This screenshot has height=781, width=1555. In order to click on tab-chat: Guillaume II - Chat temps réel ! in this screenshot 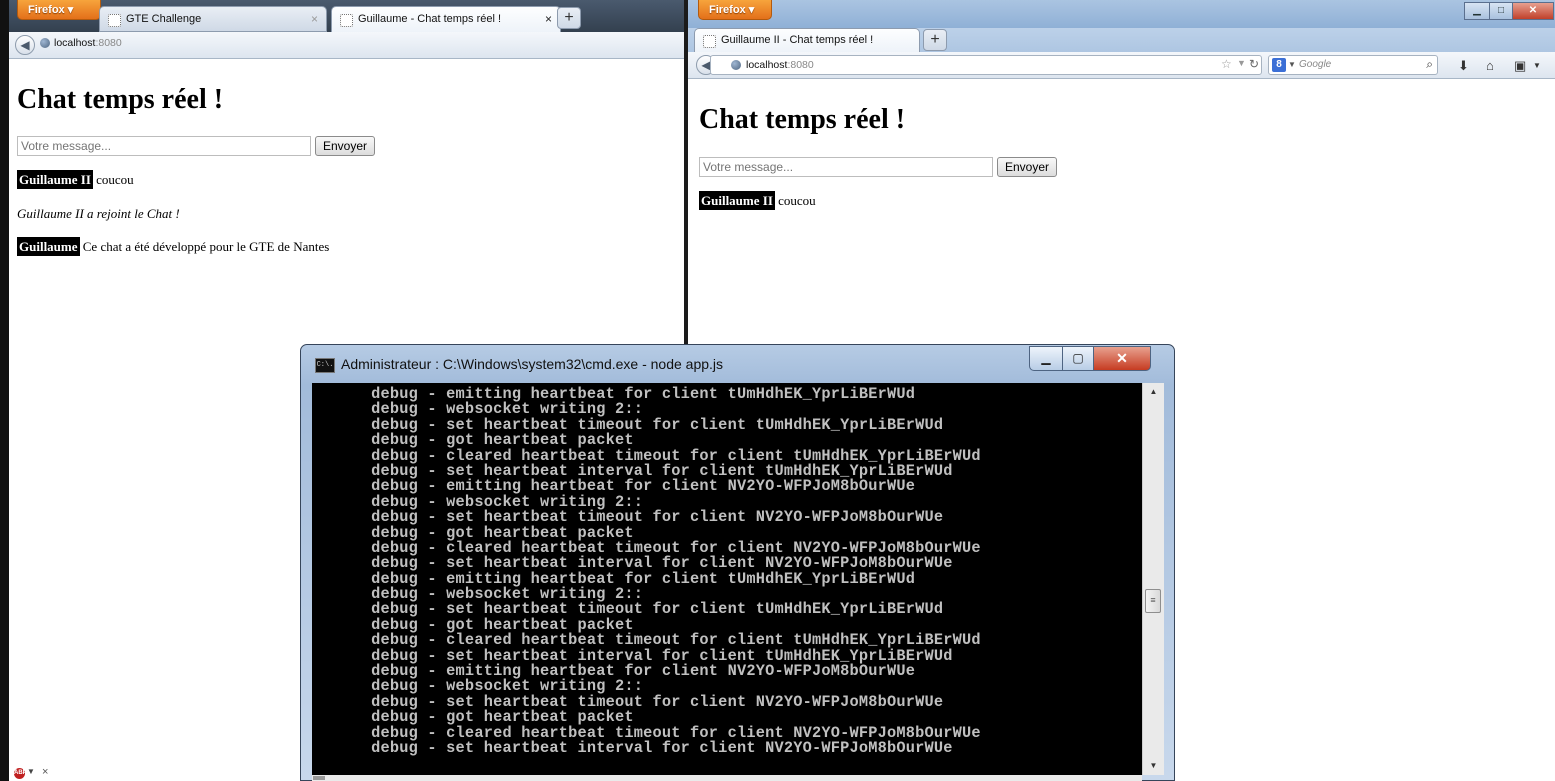, I will do `click(807, 40)`.